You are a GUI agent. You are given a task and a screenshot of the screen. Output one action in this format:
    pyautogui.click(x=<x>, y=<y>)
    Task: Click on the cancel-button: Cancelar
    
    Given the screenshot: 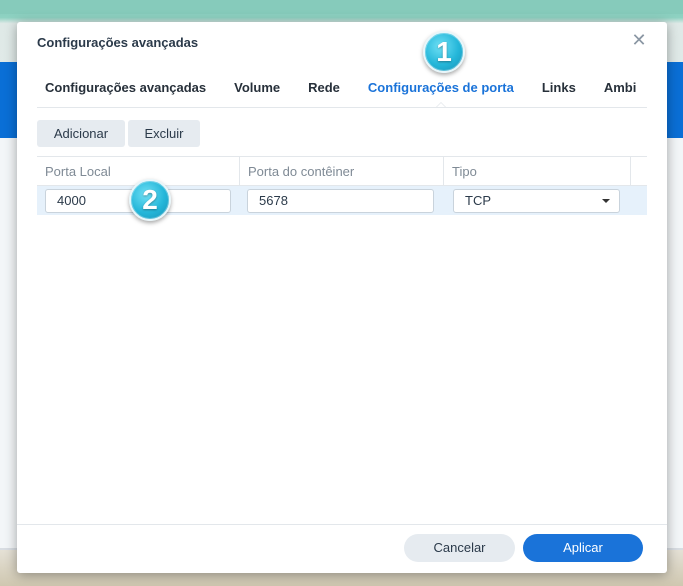 What is the action you would take?
    pyautogui.click(x=459, y=548)
    